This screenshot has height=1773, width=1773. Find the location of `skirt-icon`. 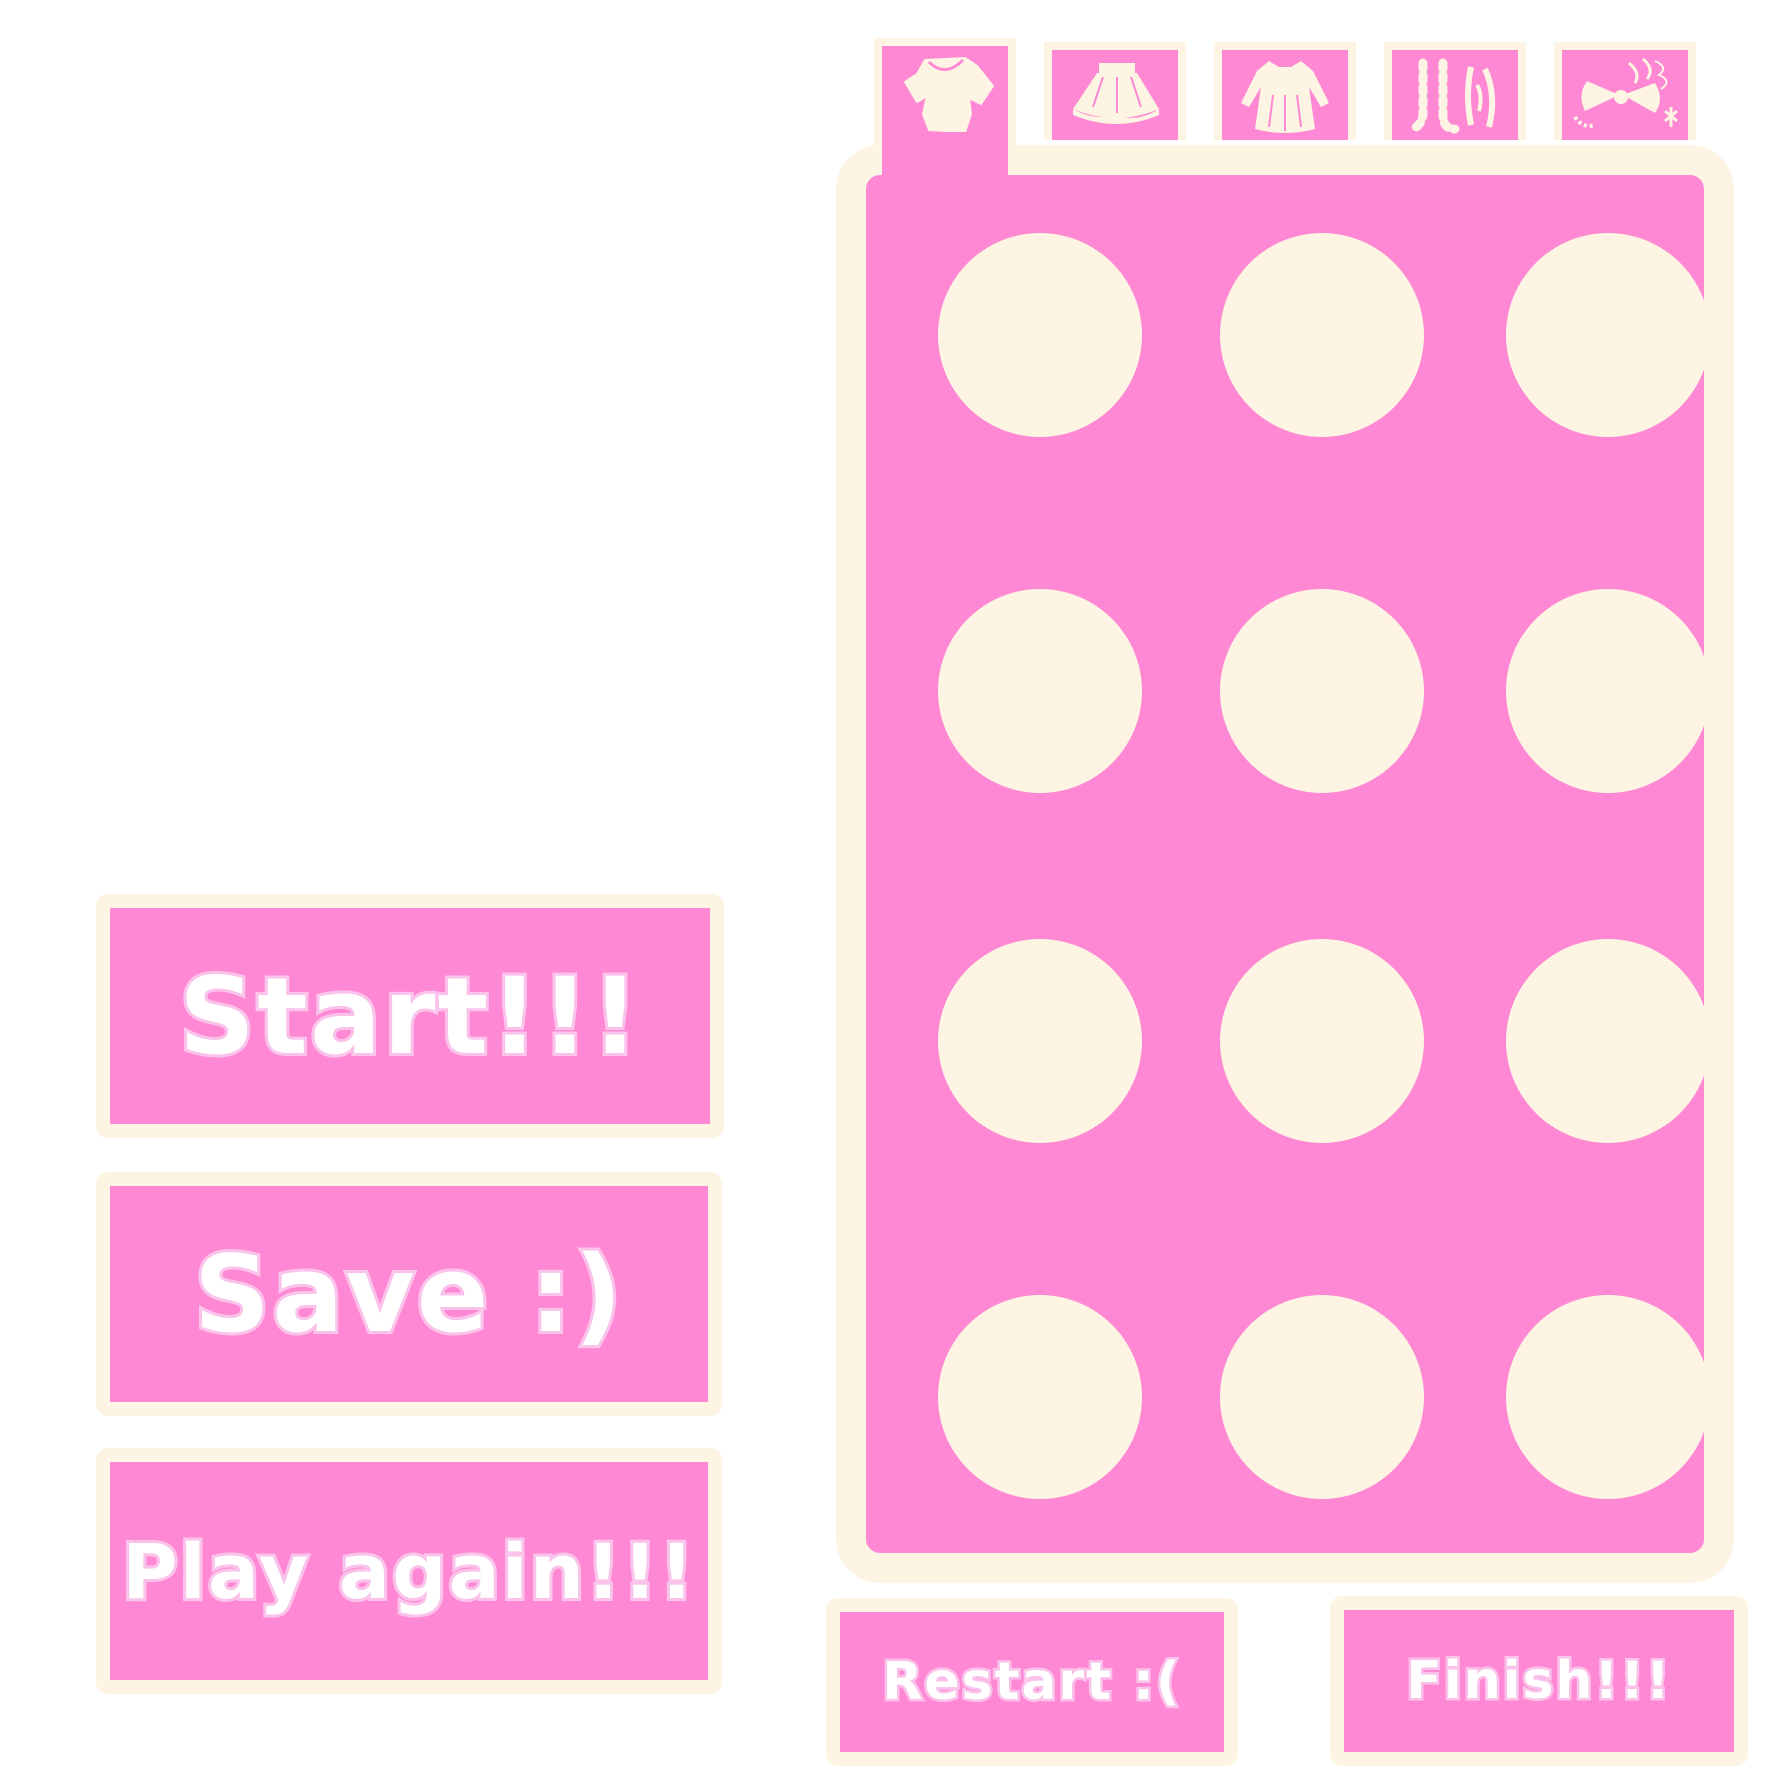

skirt-icon is located at coordinates (1115, 95).